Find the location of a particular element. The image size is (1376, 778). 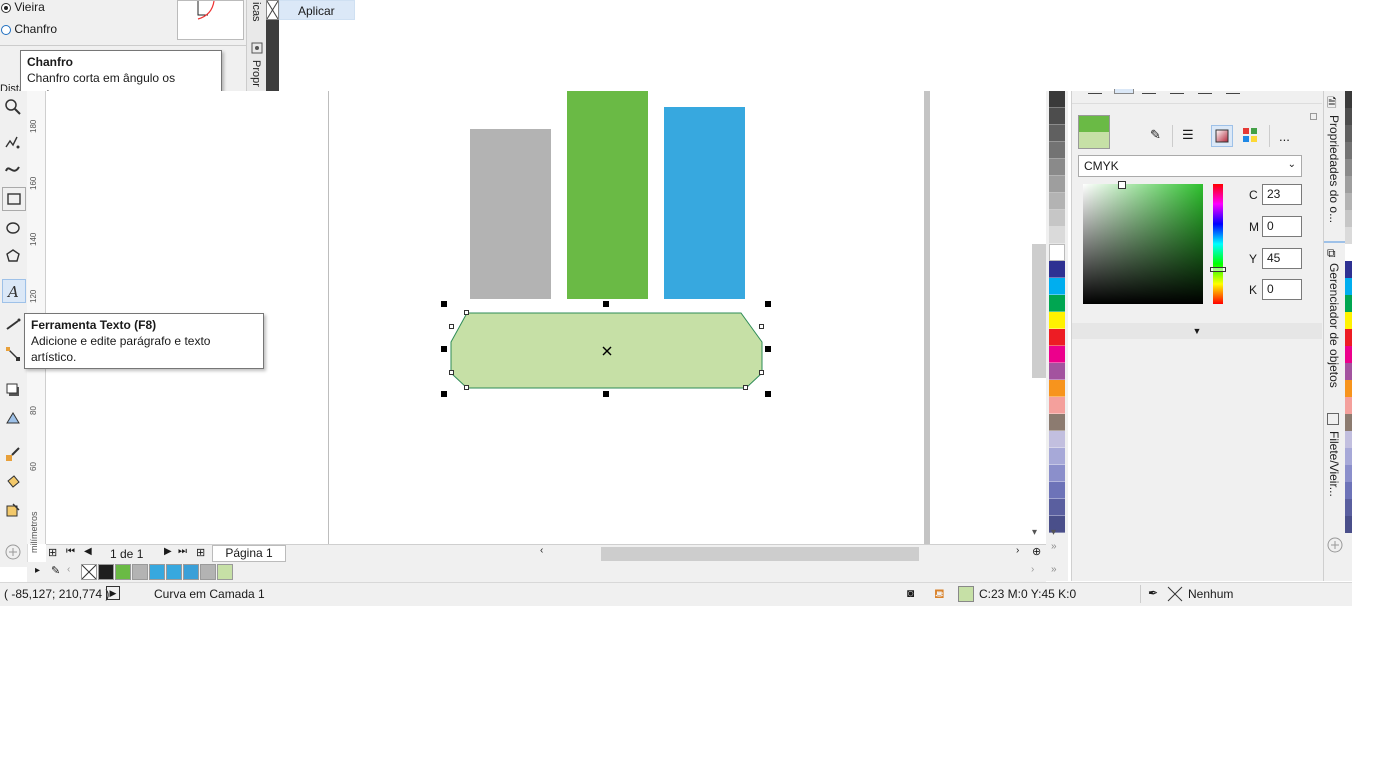

freehand-tool is located at coordinates (13, 142).